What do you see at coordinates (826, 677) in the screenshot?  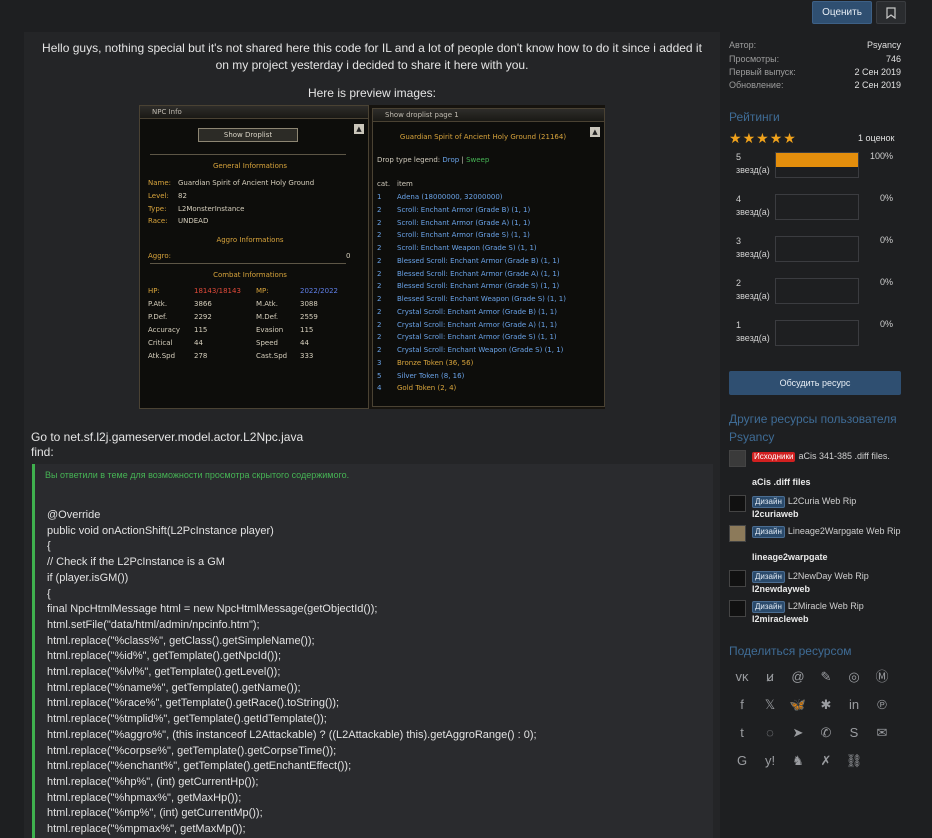 I see `livejournal-icon: ✎` at bounding box center [826, 677].